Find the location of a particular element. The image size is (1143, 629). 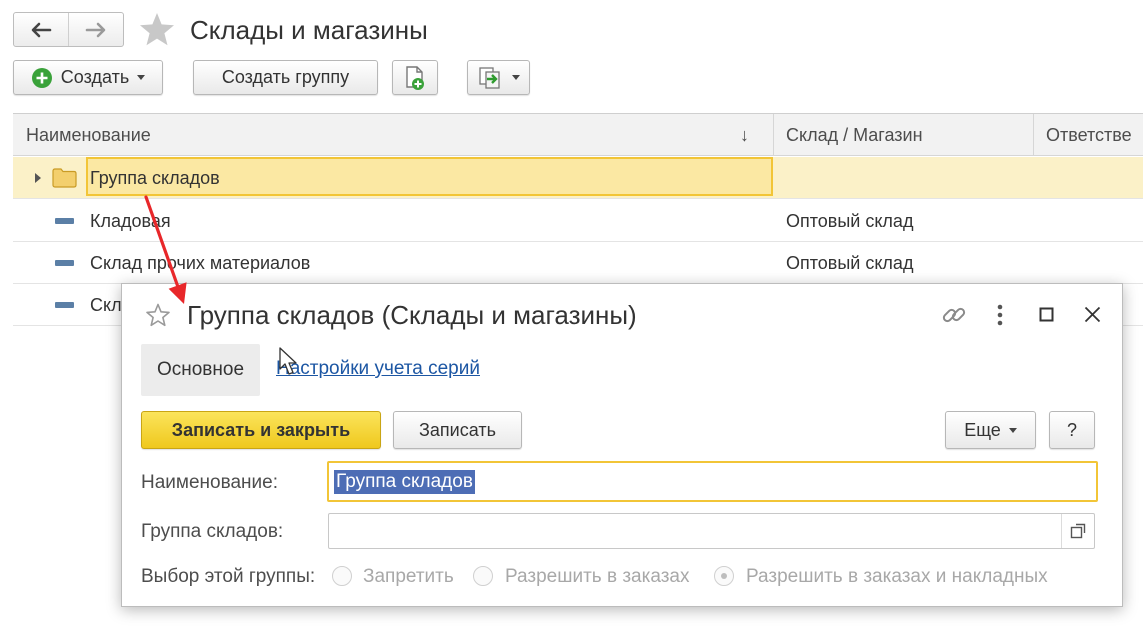

column-header-responsible: Ответстве is located at coordinates (1089, 135).